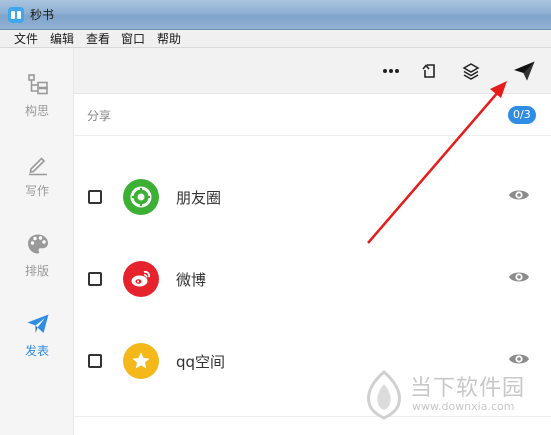  I want to click on share-header: 分享 0/3, so click(312, 115).